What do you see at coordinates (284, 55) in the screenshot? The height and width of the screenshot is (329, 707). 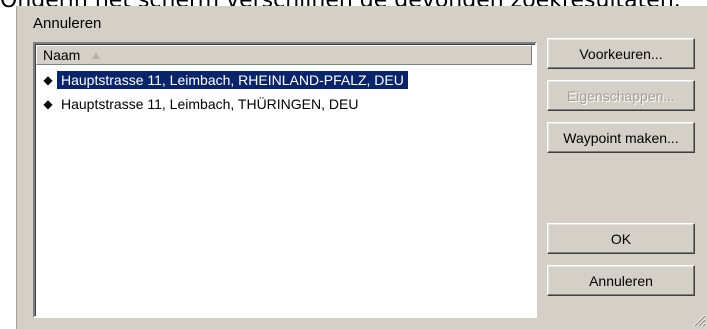 I see `column-header-name: Naam` at bounding box center [284, 55].